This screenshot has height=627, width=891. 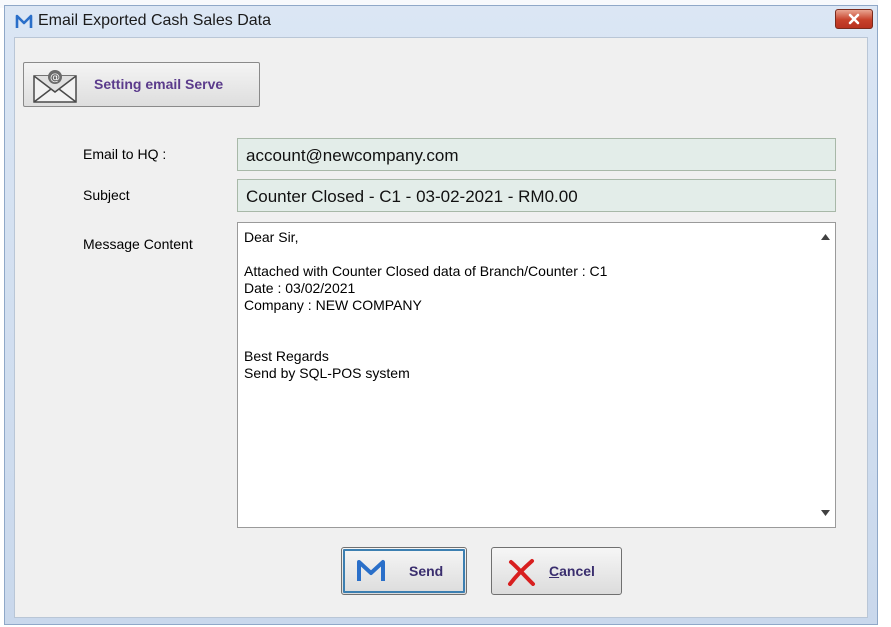 I want to click on background-area, so click(x=884, y=313).